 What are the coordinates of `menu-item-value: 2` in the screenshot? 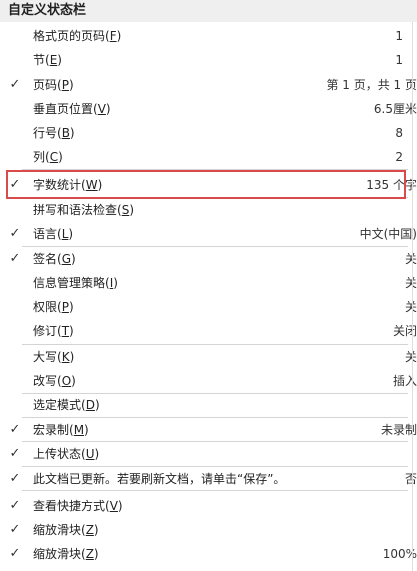 It's located at (399, 157).